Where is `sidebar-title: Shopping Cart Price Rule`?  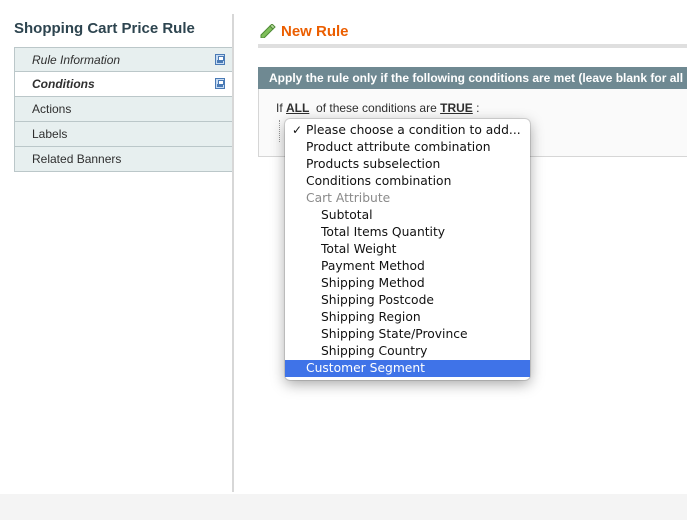 sidebar-title: Shopping Cart Price Rule is located at coordinates (104, 28).